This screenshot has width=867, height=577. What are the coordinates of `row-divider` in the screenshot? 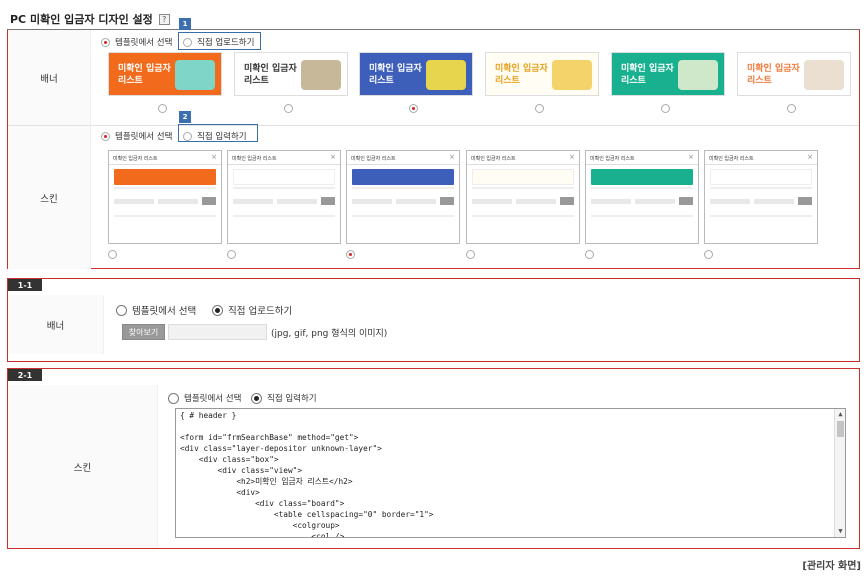 It's located at (433, 125).